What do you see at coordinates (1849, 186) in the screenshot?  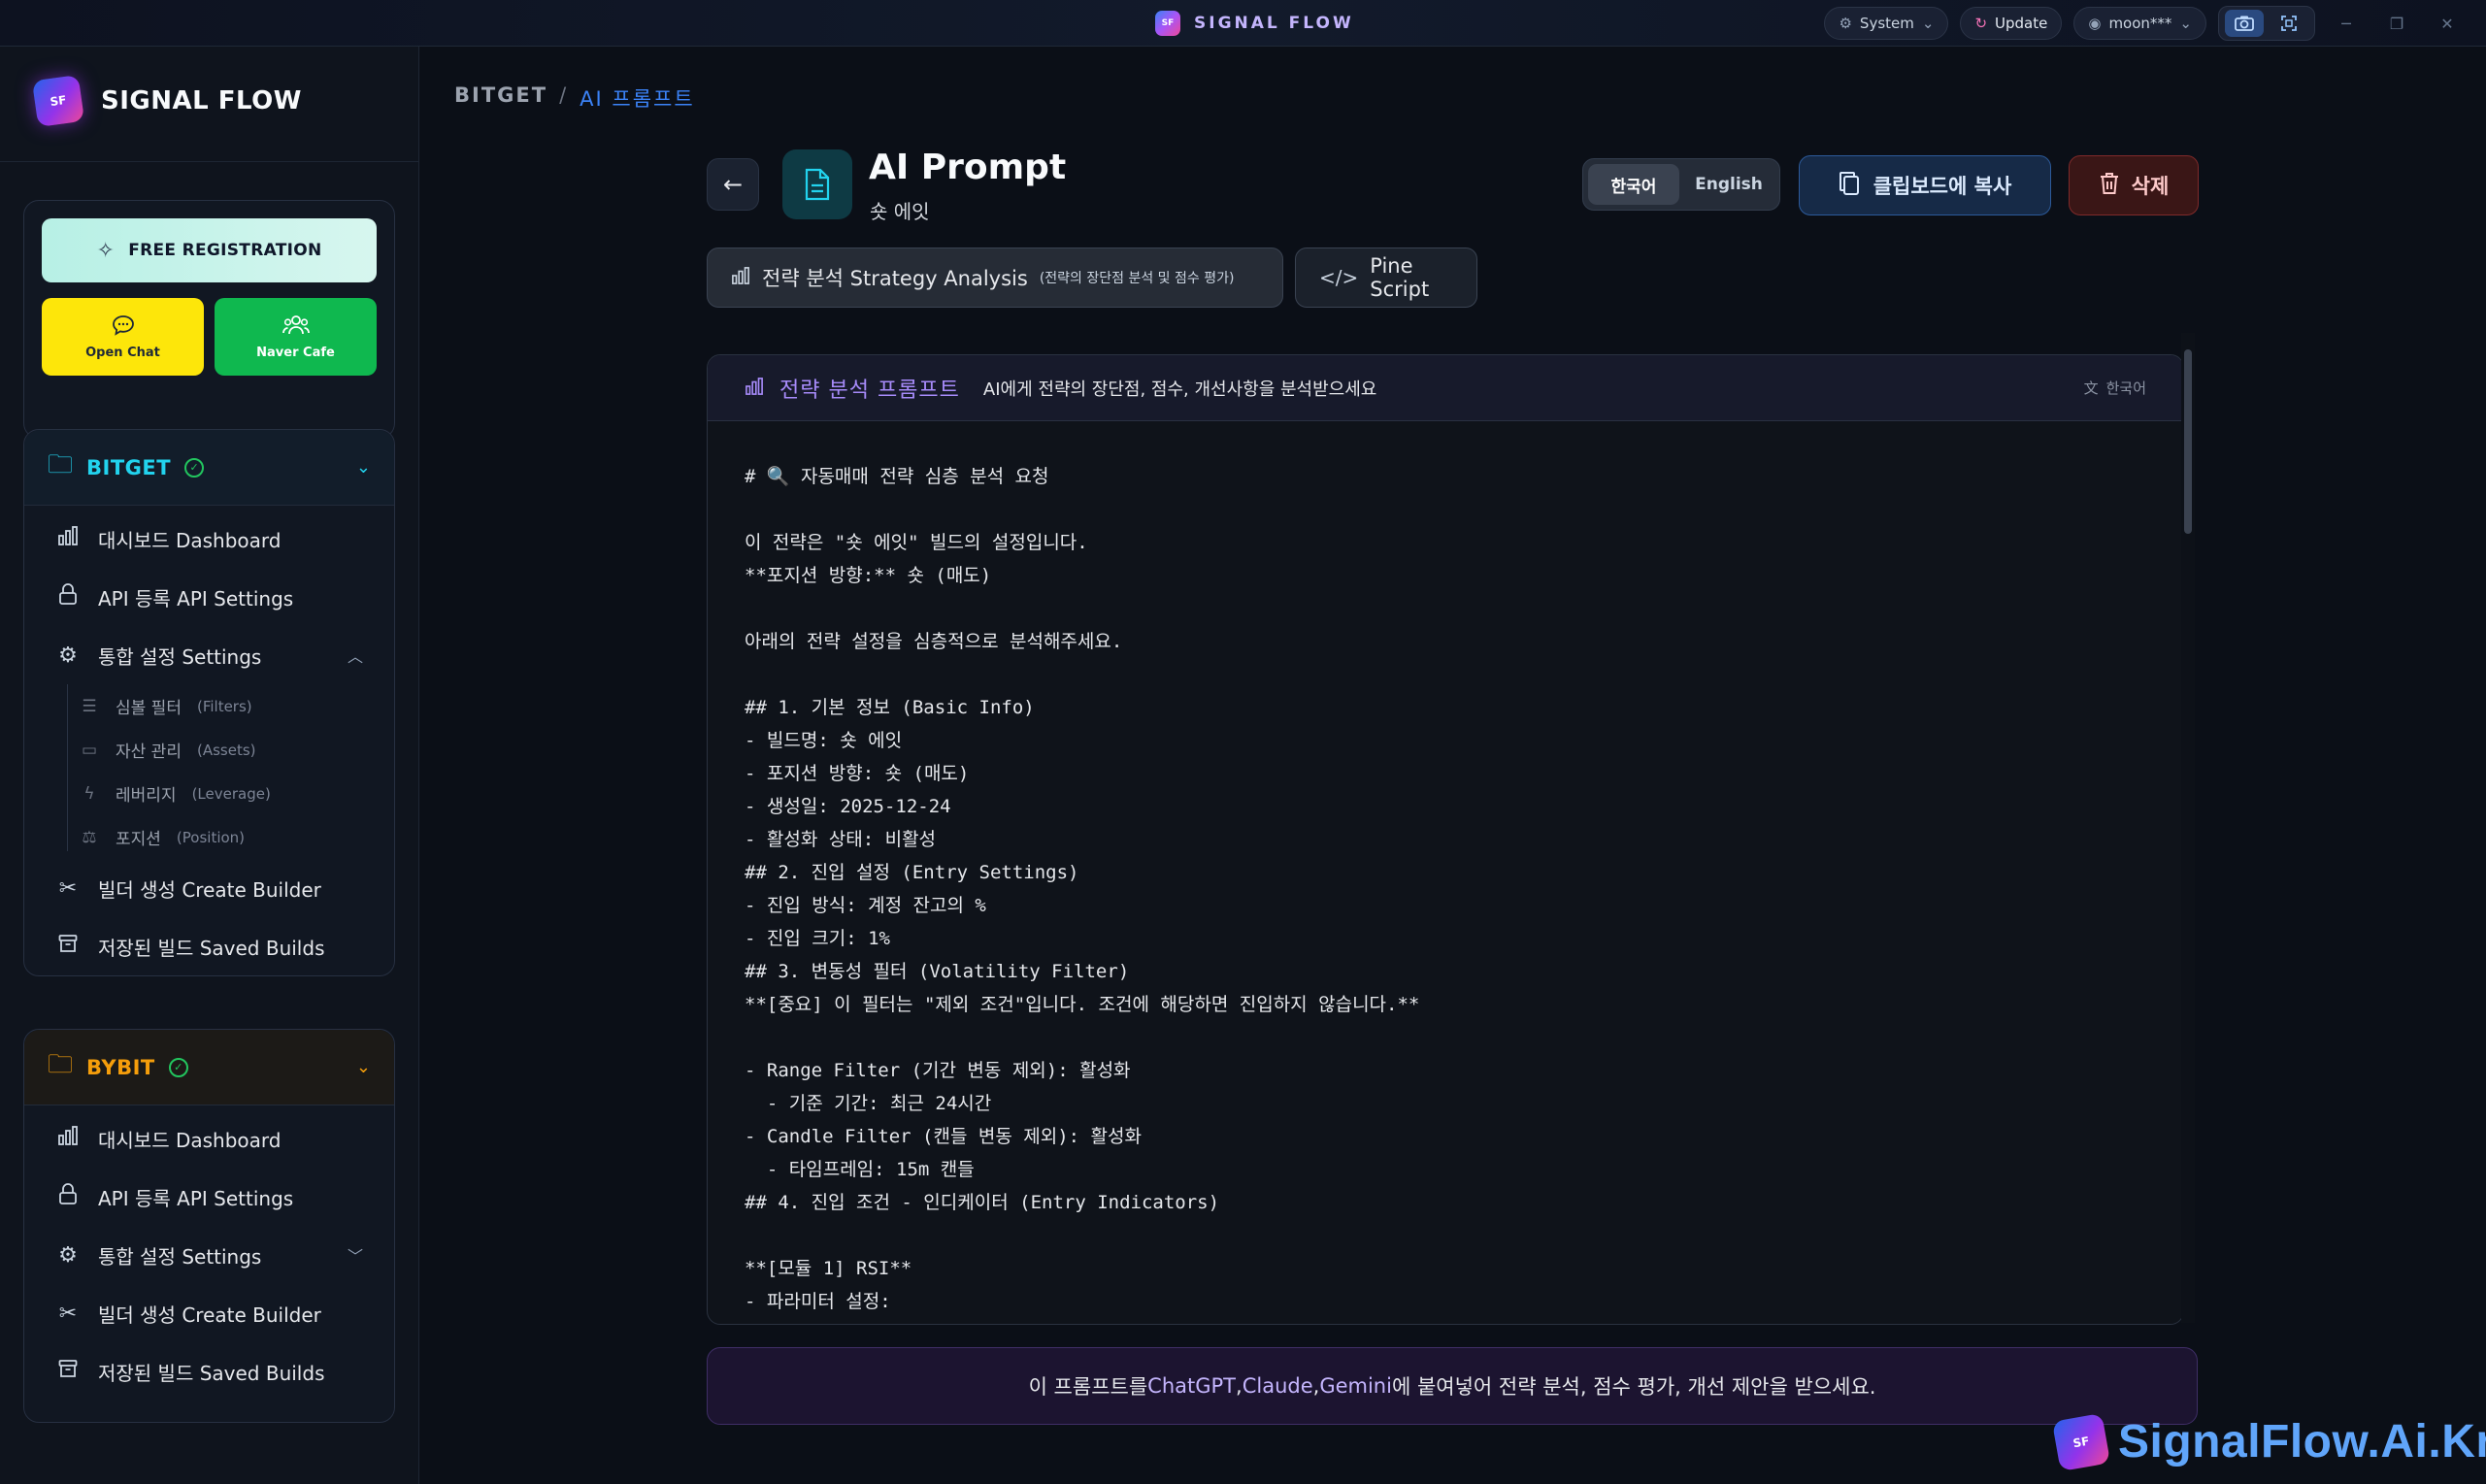 I see `clipboard-icon` at bounding box center [1849, 186].